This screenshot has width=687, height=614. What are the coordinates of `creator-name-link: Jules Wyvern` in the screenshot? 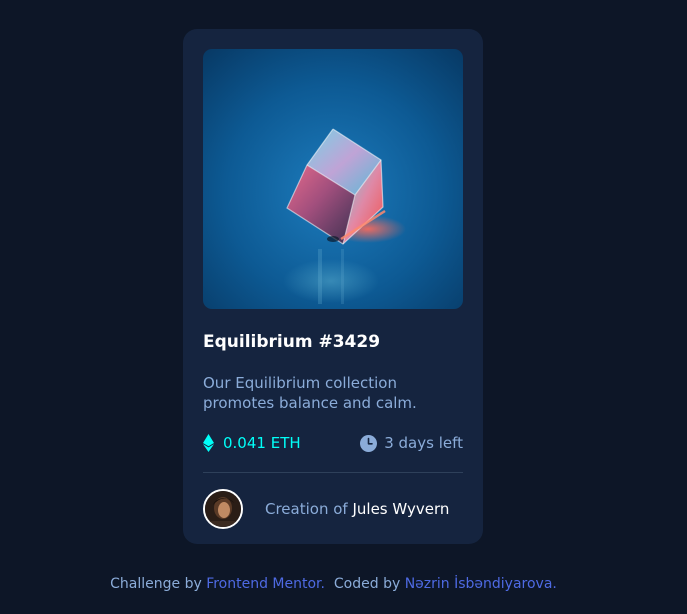 It's located at (400, 509).